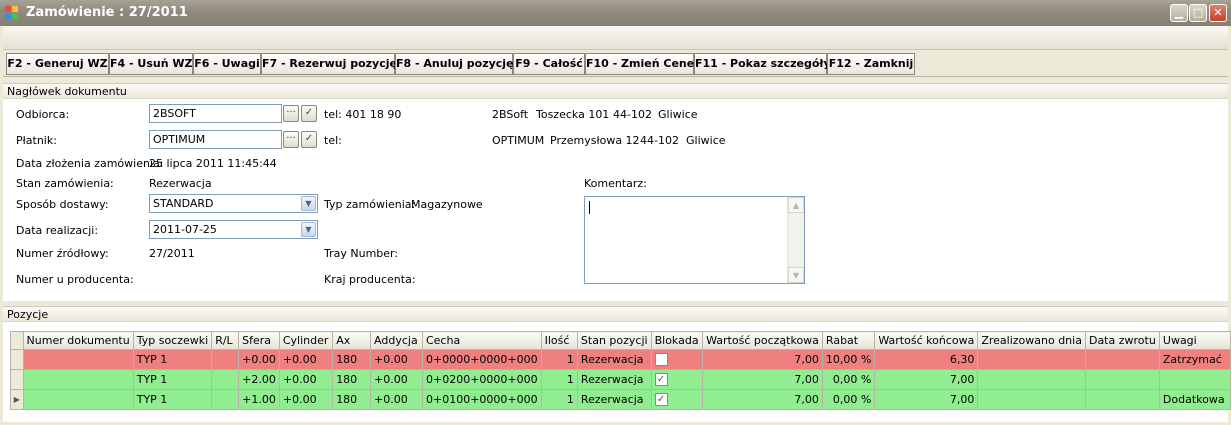  I want to click on col-cylinder: Cylinder, so click(306, 340).